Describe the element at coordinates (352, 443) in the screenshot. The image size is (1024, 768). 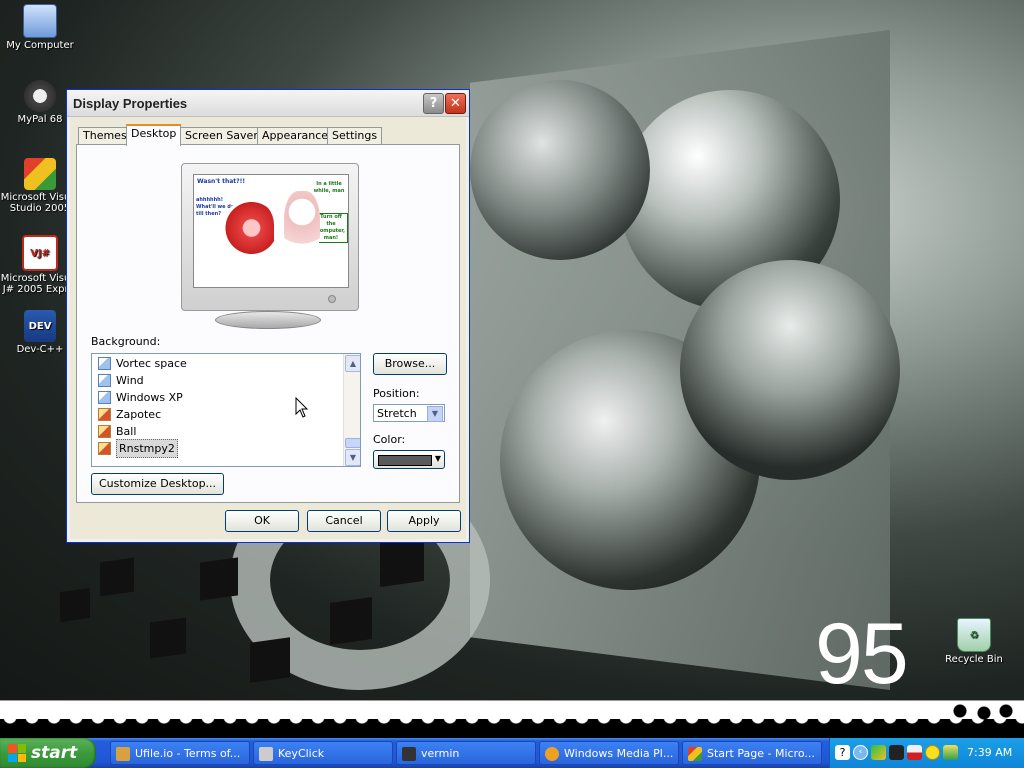
I see `scroll-thumb` at that location.